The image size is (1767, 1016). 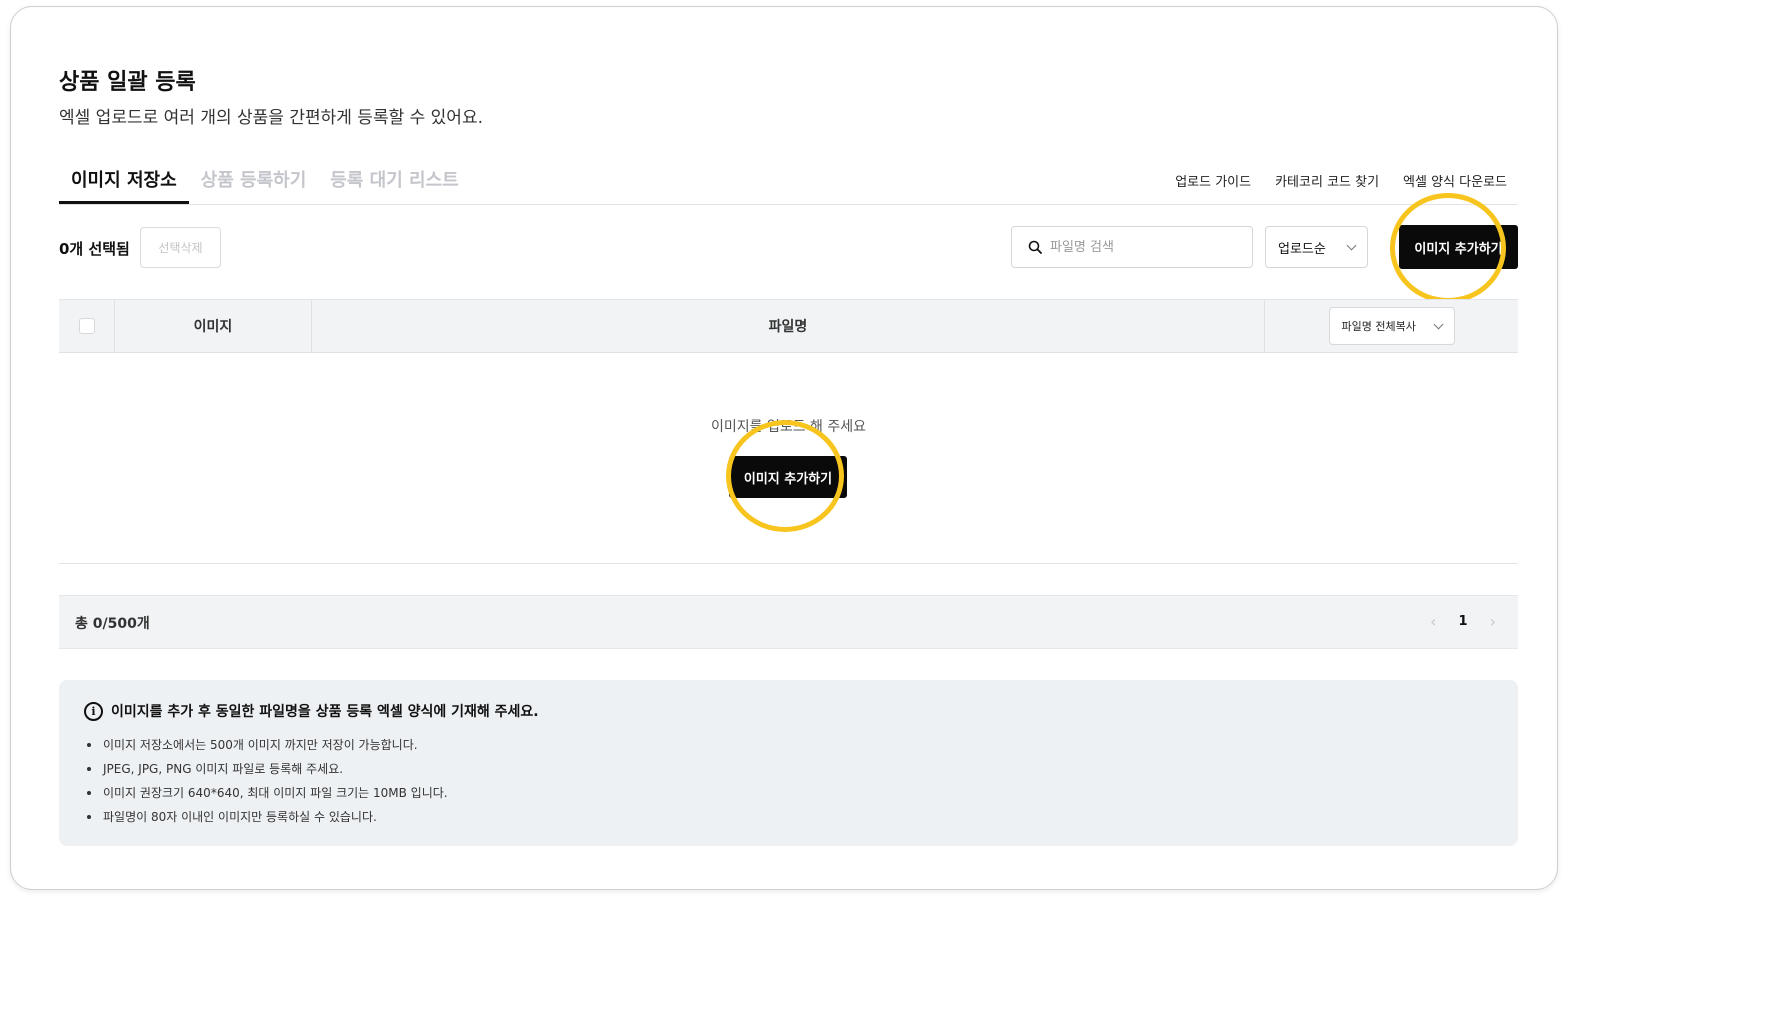 I want to click on sort-value: 업로드순, so click(x=1302, y=249).